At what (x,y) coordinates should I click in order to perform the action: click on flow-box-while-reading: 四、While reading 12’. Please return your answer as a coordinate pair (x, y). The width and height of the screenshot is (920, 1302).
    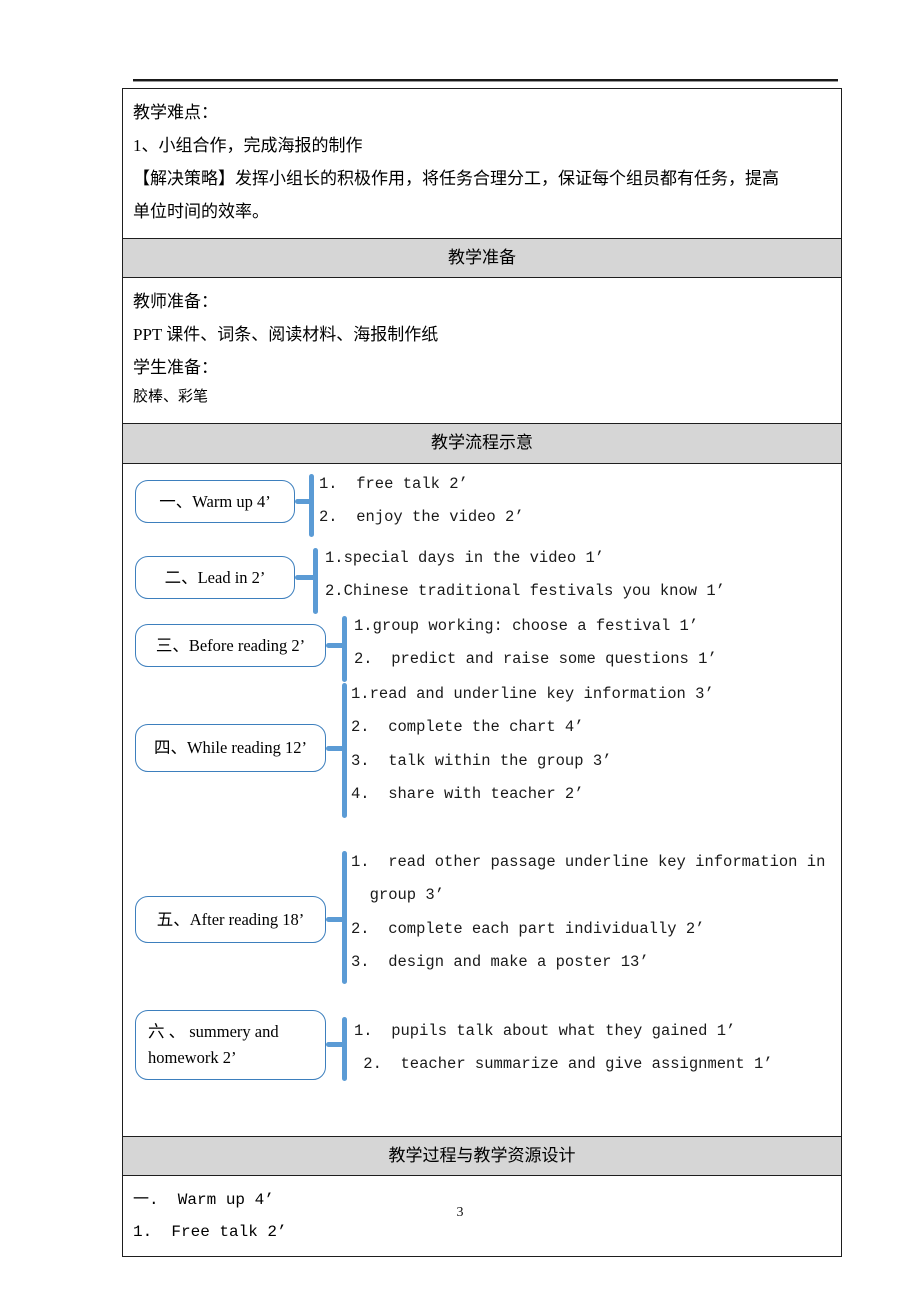
    Looking at the image, I should click on (230, 747).